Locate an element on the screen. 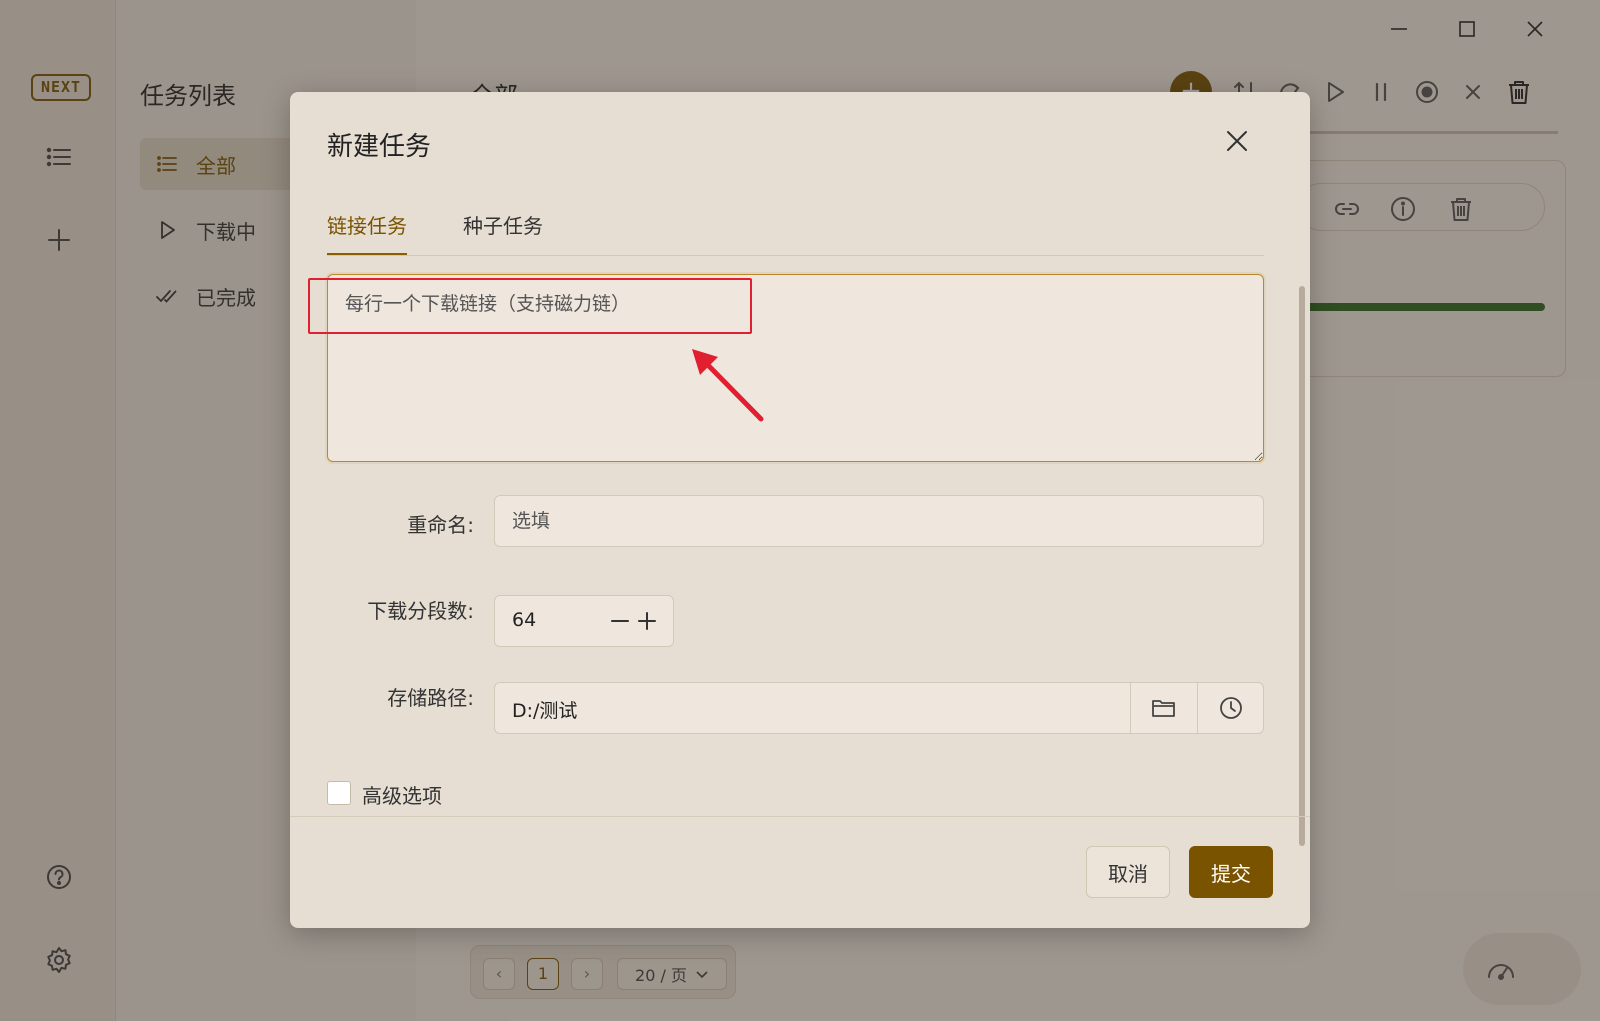 This screenshot has height=1021, width=1600. segments-label: 下载分段数: is located at coordinates (420, 611).